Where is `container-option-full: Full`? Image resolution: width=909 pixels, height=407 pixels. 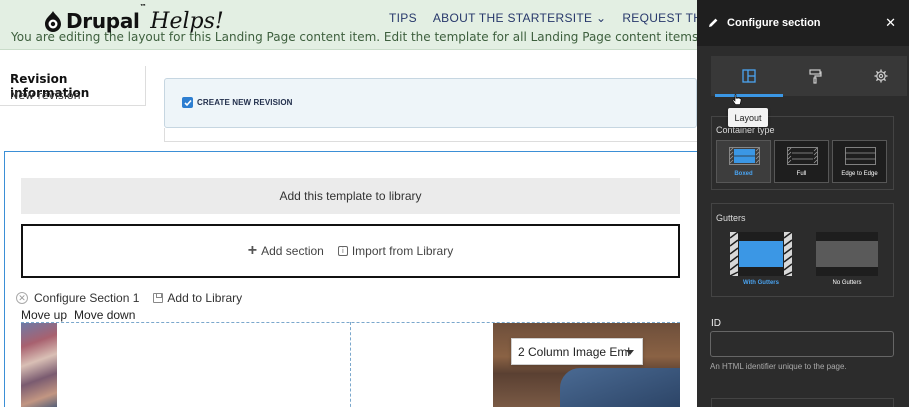 container-option-full: Full is located at coordinates (801, 161).